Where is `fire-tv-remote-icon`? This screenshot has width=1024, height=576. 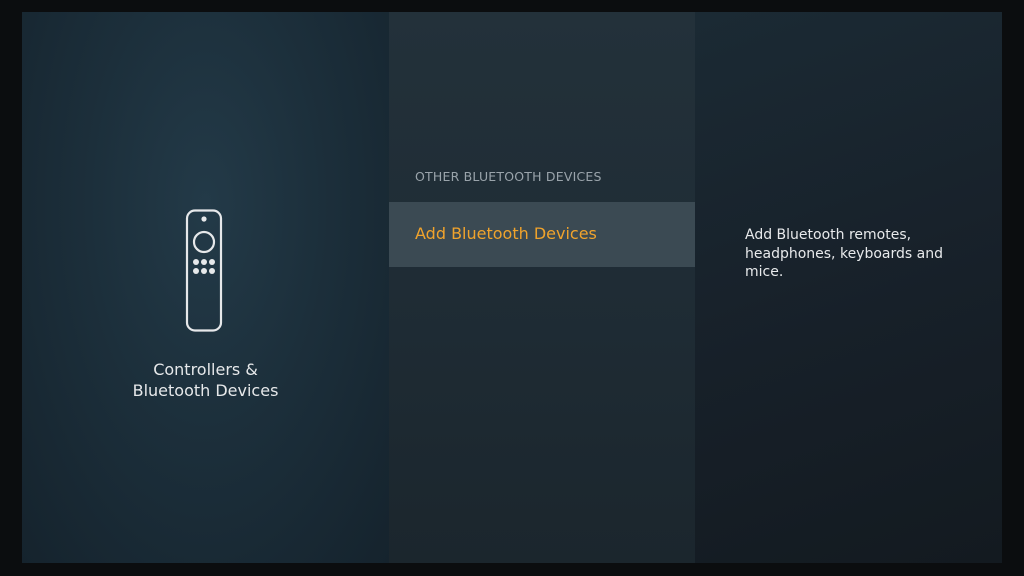
fire-tv-remote-icon is located at coordinates (204, 270).